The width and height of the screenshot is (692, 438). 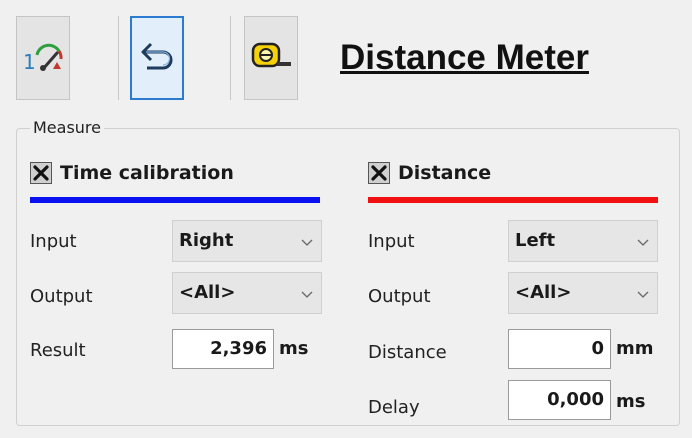 What do you see at coordinates (575, 399) in the screenshot?
I see `delay-value: 0,000` at bounding box center [575, 399].